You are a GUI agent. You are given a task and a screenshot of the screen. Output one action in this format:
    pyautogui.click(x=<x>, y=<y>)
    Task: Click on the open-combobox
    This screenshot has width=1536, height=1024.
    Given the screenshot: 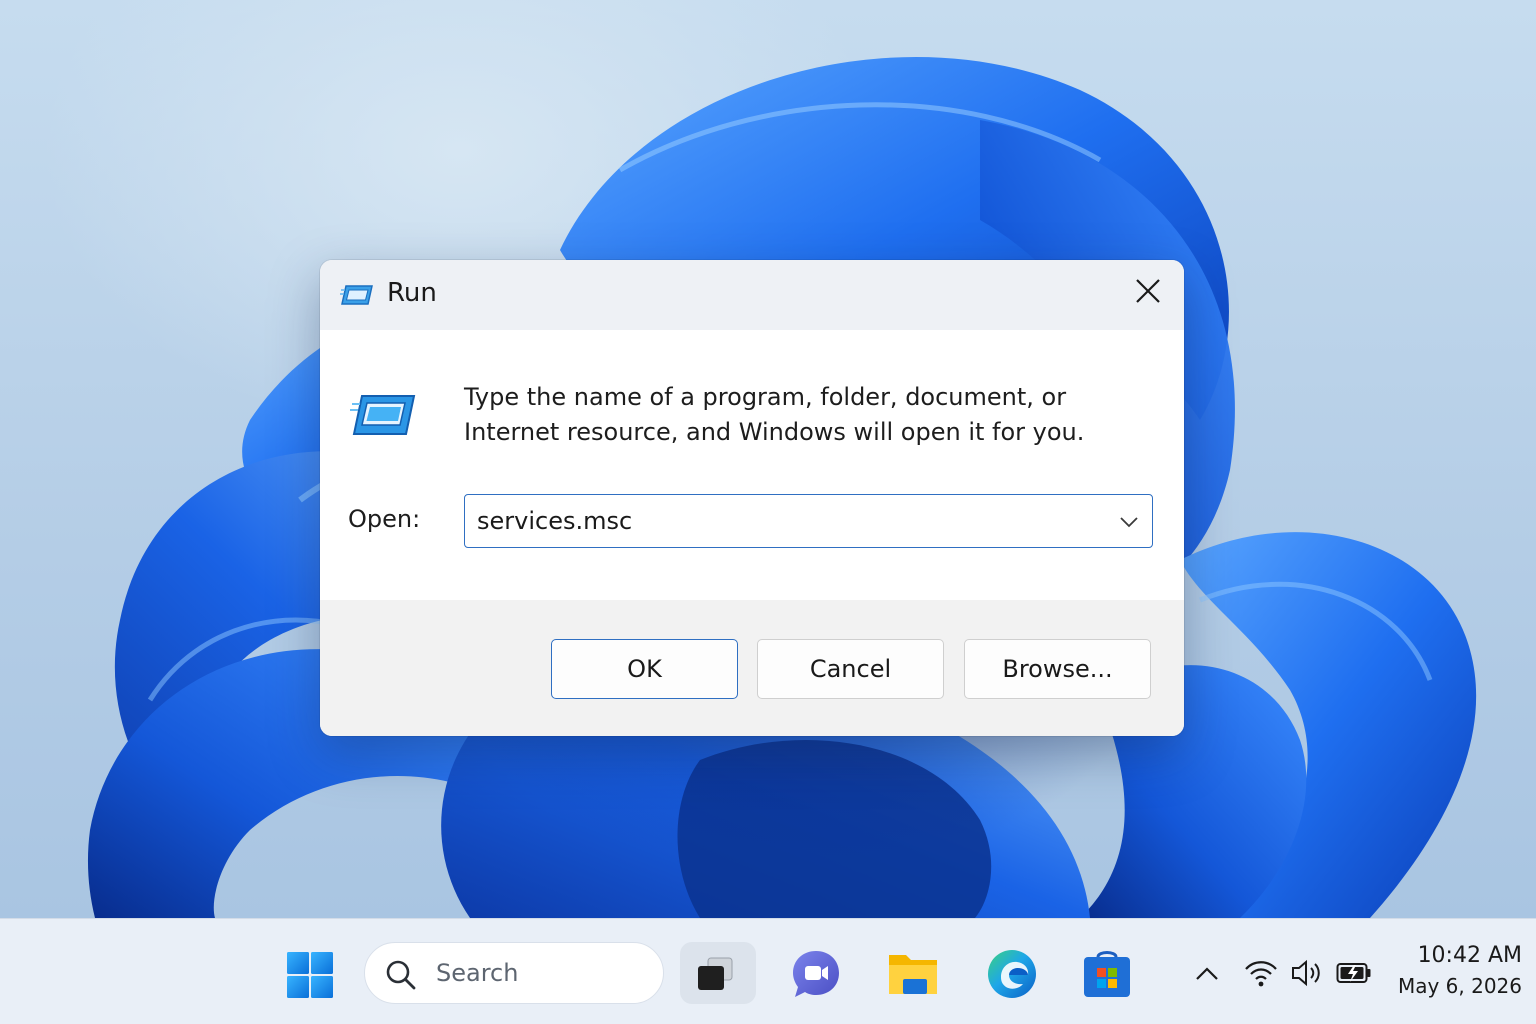 What is the action you would take?
    pyautogui.click(x=808, y=521)
    